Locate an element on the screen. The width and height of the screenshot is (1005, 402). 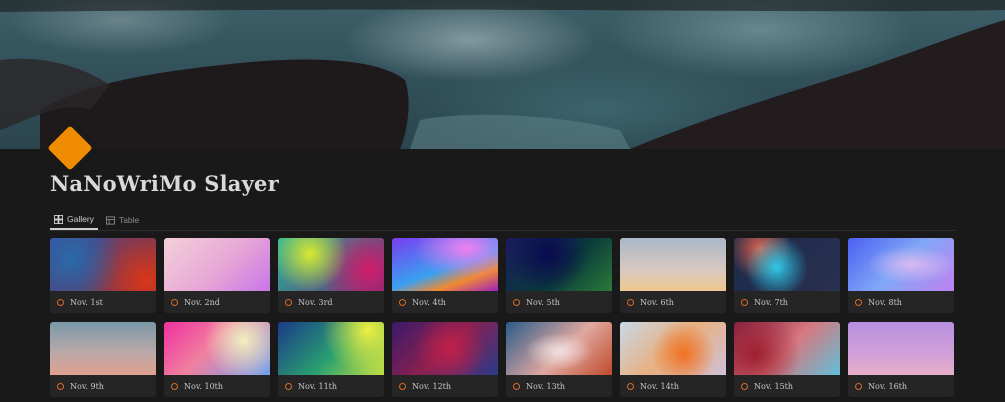
gallery-card: Nov. 5th is located at coordinates (559, 275).